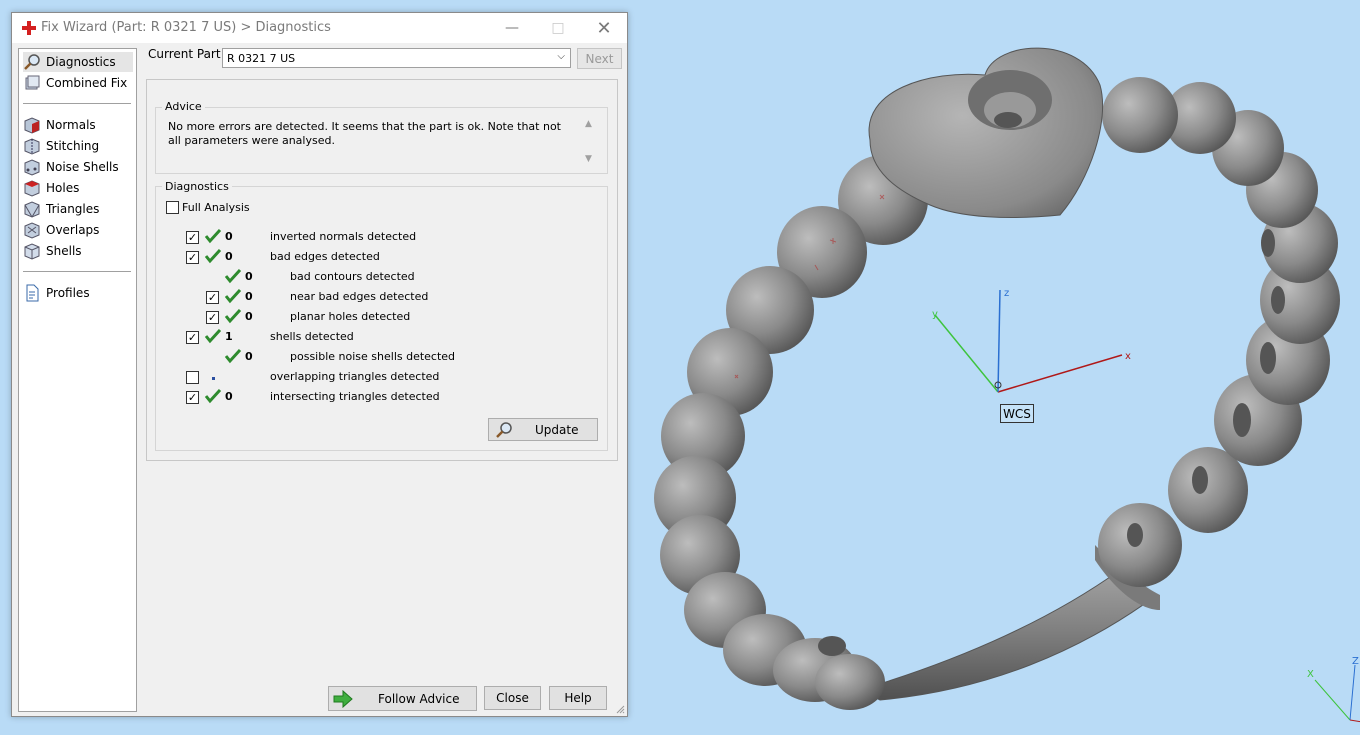  I want to click on row-label: bad contours detected, so click(352, 276).